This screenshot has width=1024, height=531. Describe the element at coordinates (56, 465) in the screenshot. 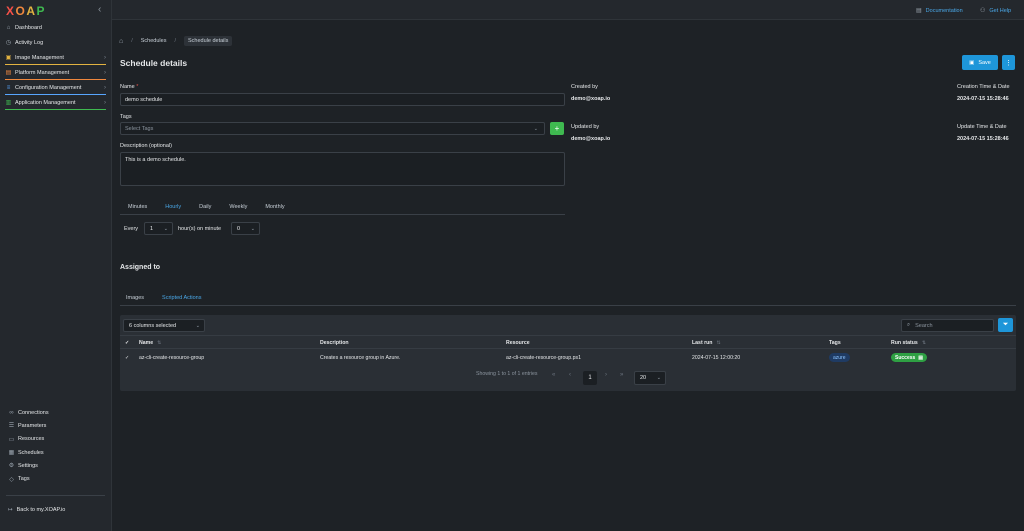

I see `sidebar-item-settings: ⚙ Settings` at that location.